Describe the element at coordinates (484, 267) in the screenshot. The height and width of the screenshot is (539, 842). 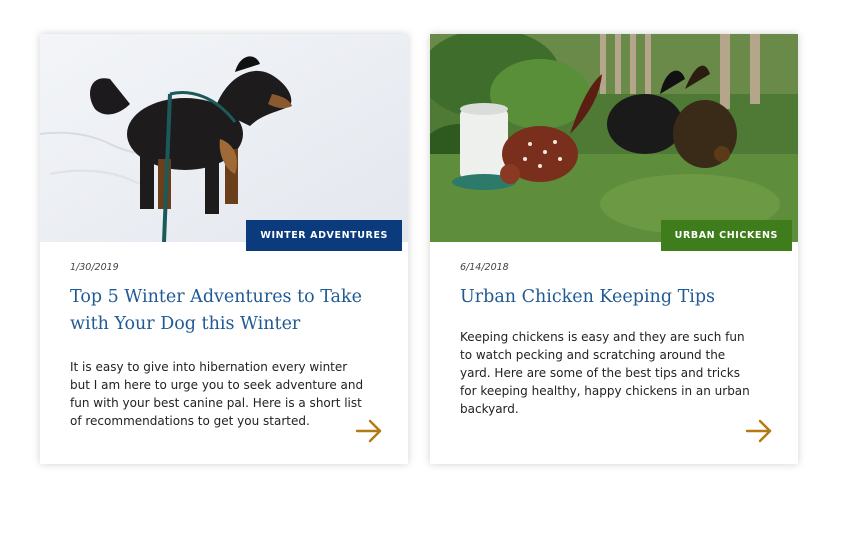
I see `post-date: 6/14/2018` at that location.